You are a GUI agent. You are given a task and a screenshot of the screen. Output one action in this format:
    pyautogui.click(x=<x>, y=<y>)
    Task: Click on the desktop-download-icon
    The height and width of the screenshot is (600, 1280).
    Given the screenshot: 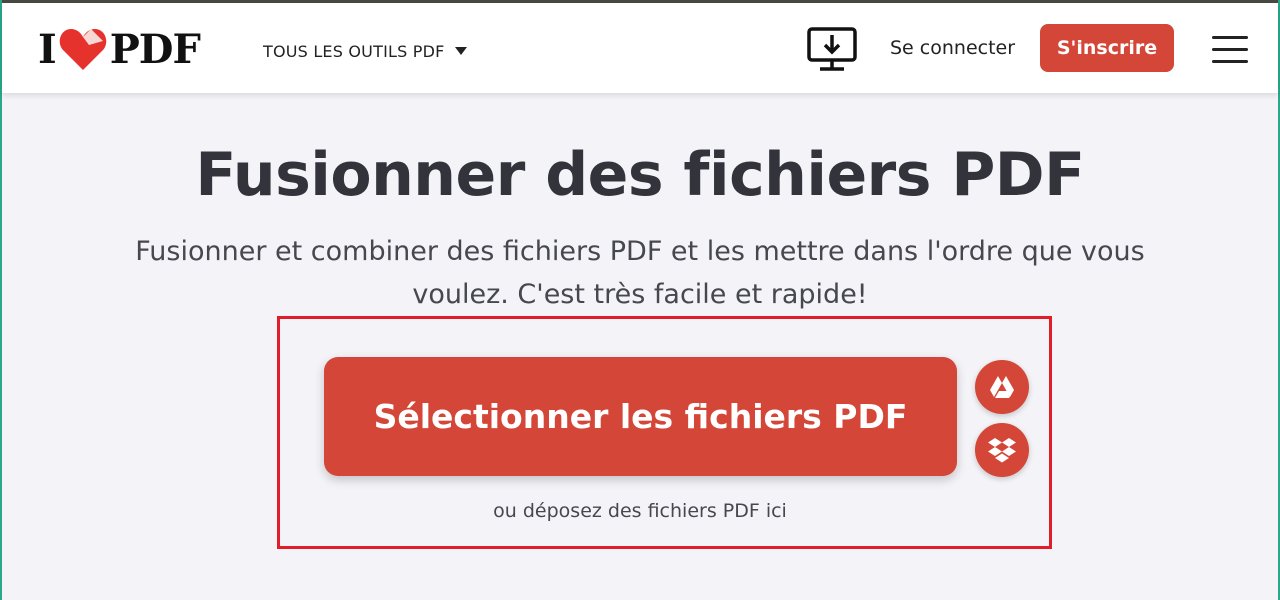 What is the action you would take?
    pyautogui.click(x=832, y=50)
    